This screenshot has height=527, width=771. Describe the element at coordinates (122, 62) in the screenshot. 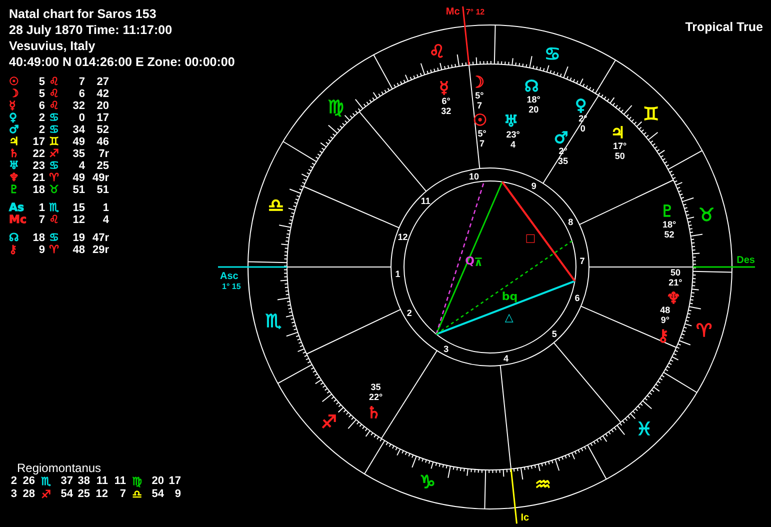

I see `chart-info-line: 40:49:00 N 014:26:00 E Zone: 00:00:00` at that location.